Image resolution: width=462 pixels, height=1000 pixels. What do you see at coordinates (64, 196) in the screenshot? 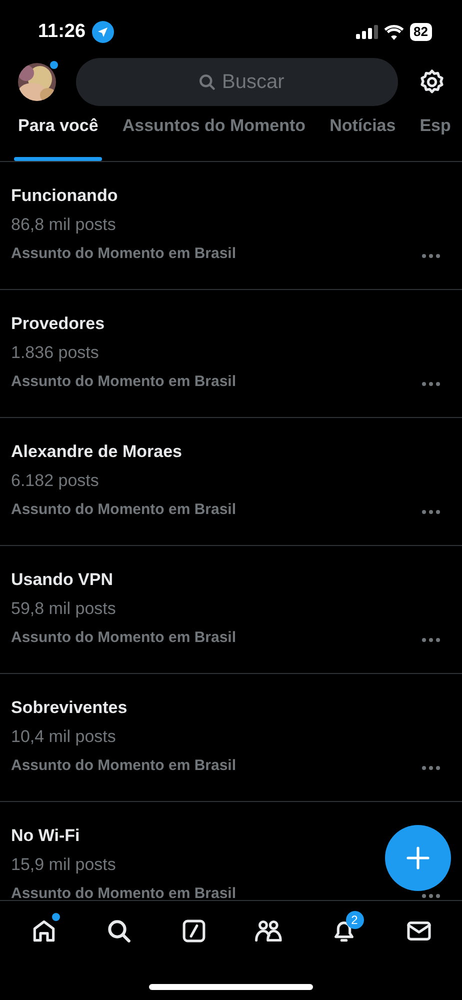
I see `trend-title: Funcionando` at bounding box center [64, 196].